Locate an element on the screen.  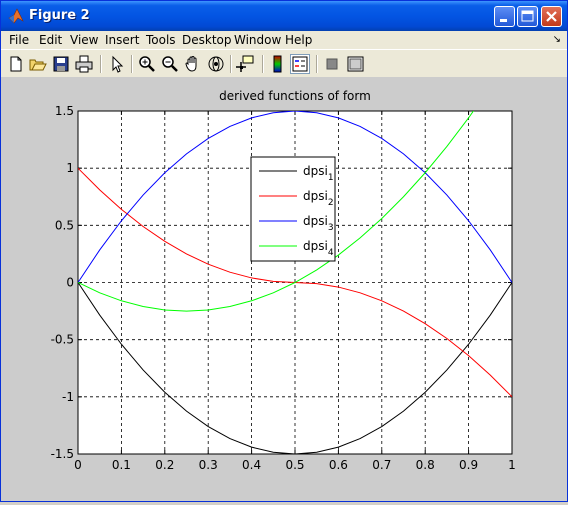
zoom-out-button is located at coordinates (170, 64).